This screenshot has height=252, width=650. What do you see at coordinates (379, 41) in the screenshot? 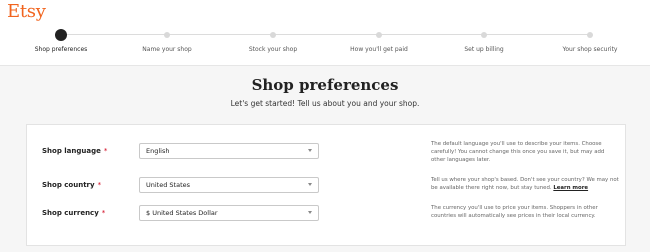
I see `step-how-youll-get-paid: How you'll get paid` at bounding box center [379, 41].